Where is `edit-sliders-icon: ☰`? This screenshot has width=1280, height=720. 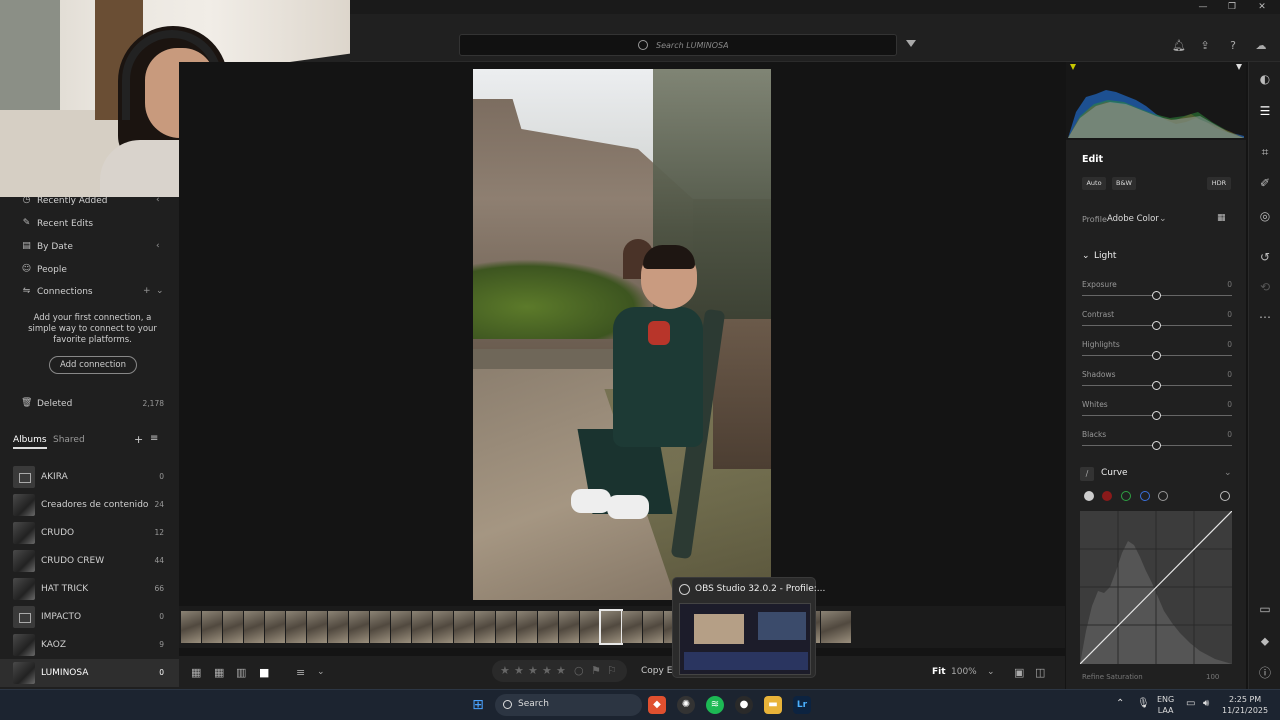 edit-sliders-icon: ☰ is located at coordinates (1265, 111).